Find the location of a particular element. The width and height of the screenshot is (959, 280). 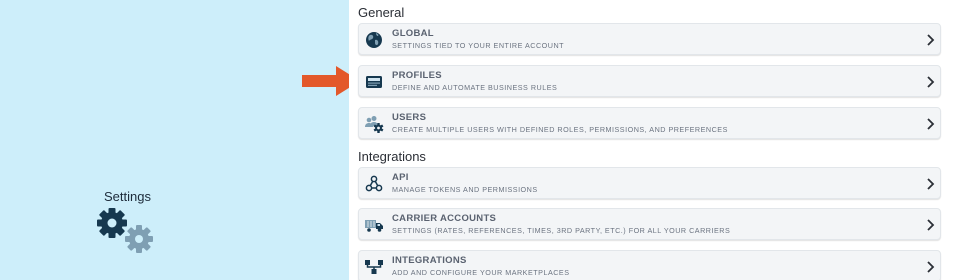

users-gear-icon is located at coordinates (374, 124).